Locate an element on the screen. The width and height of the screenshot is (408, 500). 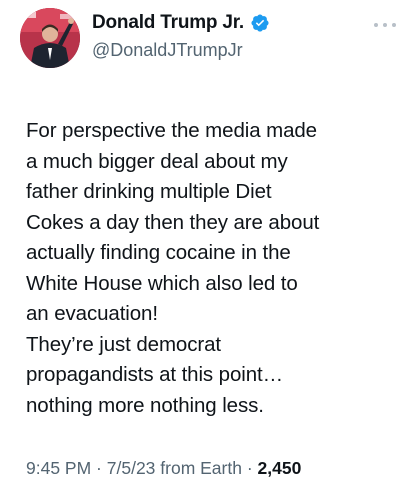
tweet-line: an evacuation! is located at coordinates (92, 313).